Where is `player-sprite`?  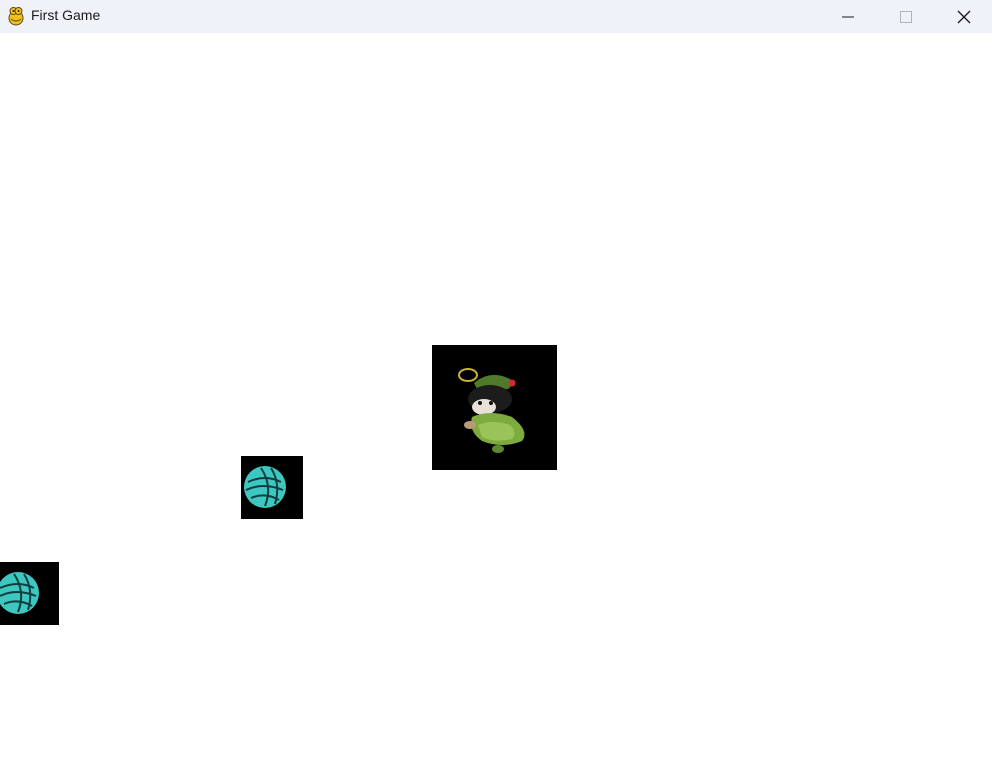 player-sprite is located at coordinates (494, 407).